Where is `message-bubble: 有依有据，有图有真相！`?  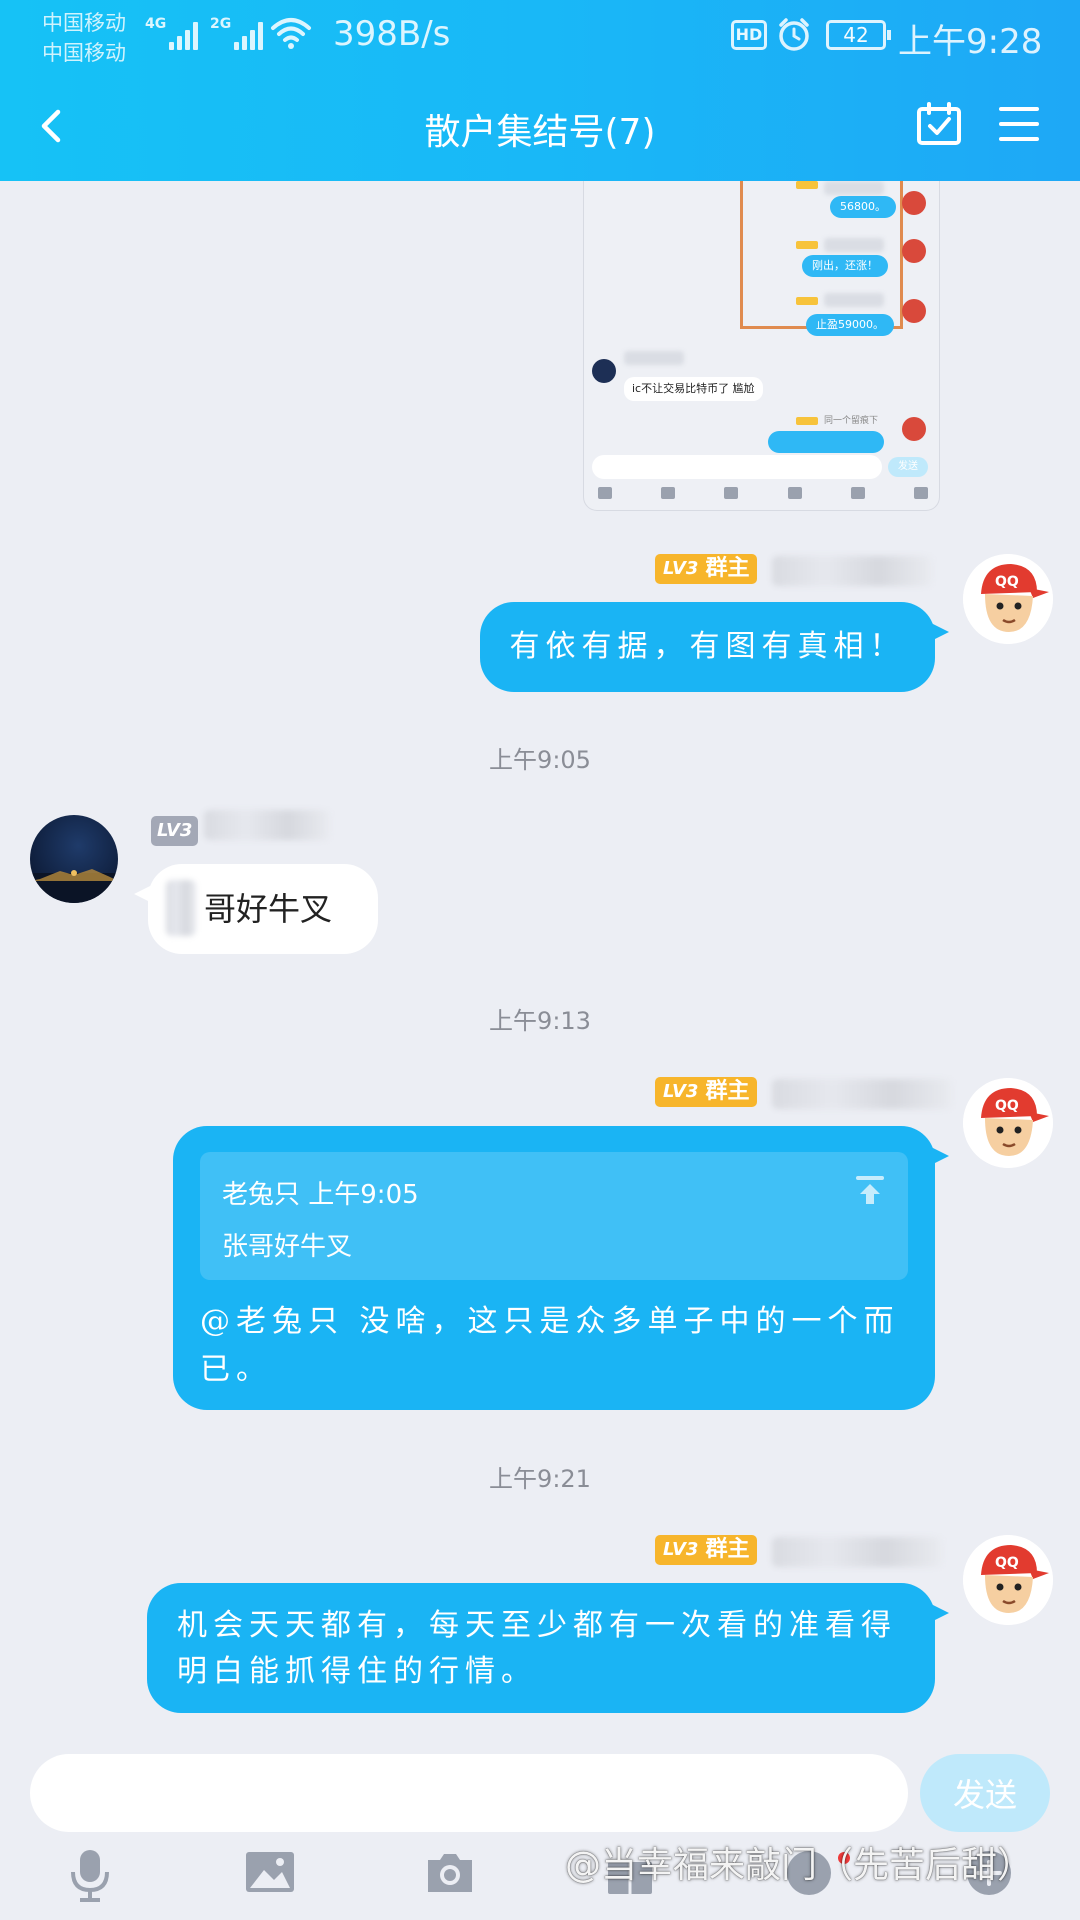
message-bubble: 有依有据，有图有真相！ is located at coordinates (714, 647).